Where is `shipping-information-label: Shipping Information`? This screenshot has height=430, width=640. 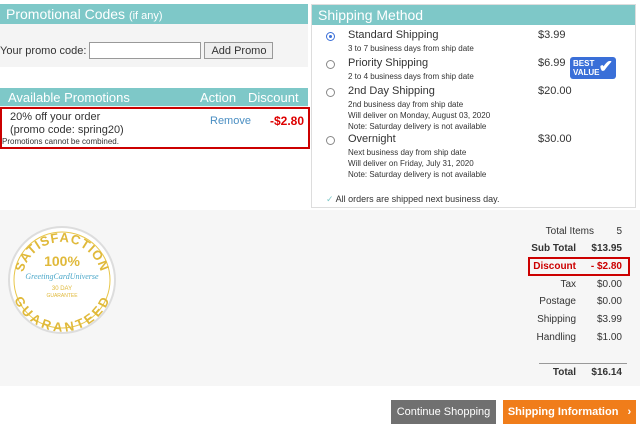
shipping-information-label: Shipping Information is located at coordinates (563, 412).